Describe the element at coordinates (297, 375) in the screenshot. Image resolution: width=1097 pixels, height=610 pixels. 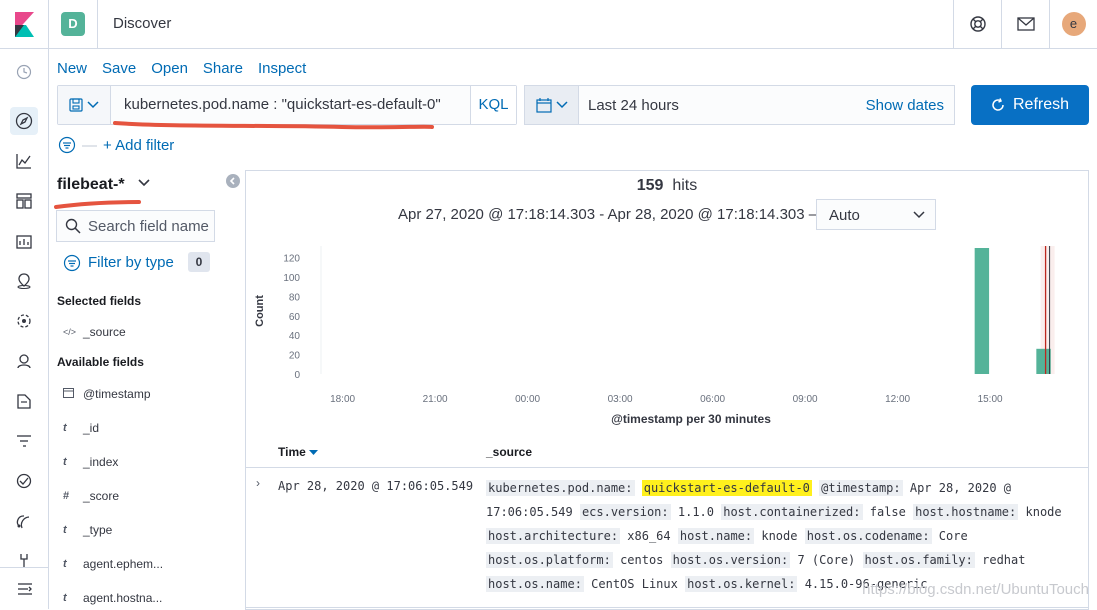
I see `y-tick-label: 0` at that location.